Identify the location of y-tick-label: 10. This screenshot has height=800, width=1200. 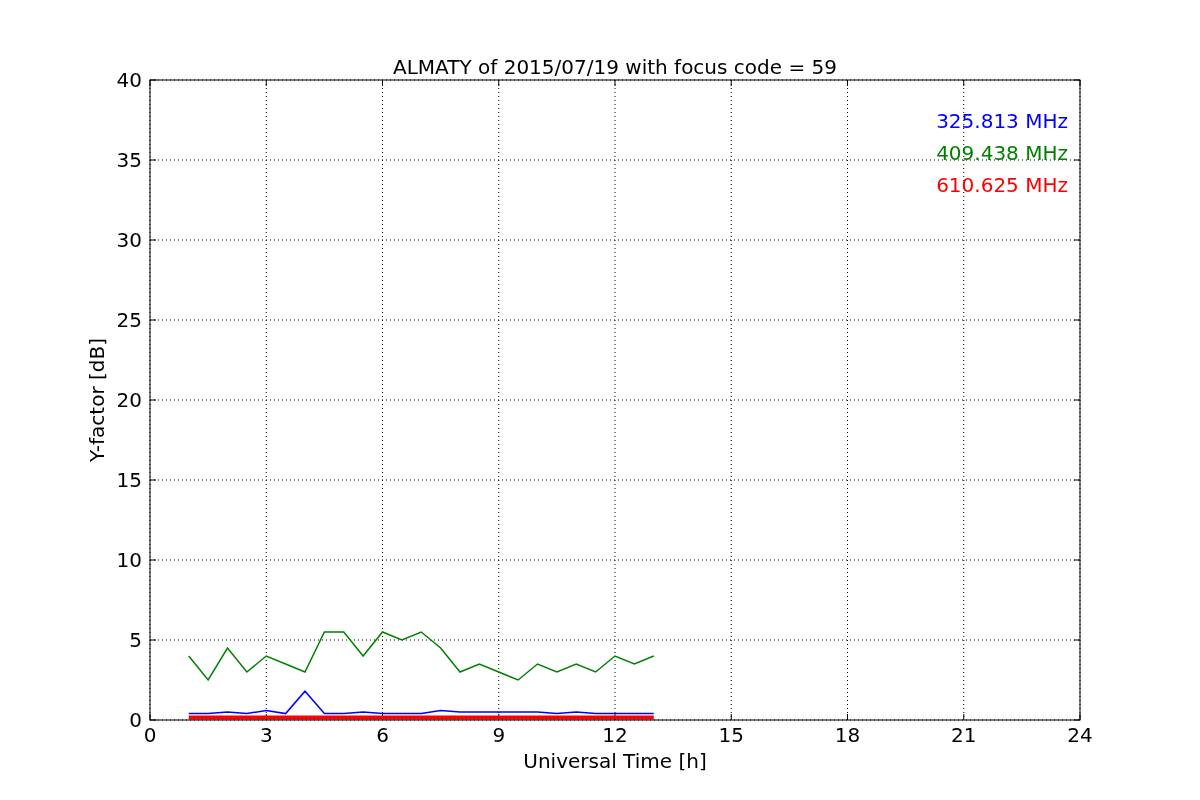
(129, 560).